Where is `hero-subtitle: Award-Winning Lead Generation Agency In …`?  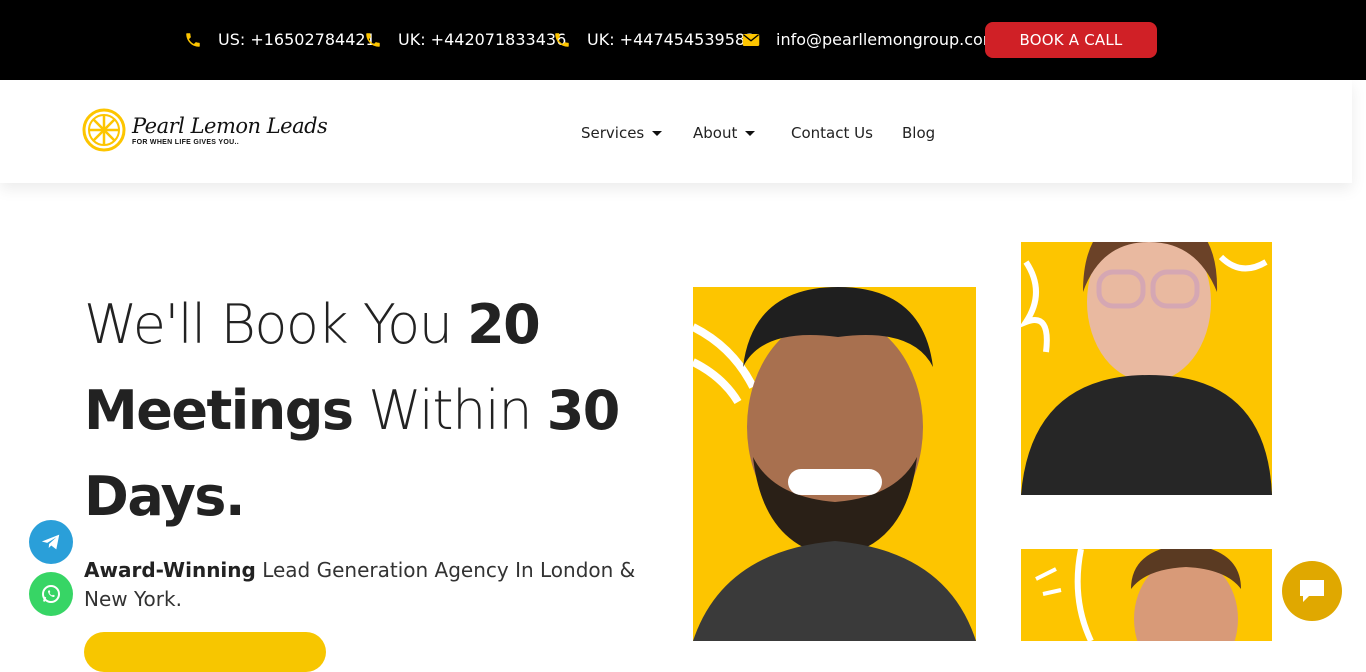
hero-subtitle: Award-Winning Lead Generation Agency In … is located at coordinates (369, 585).